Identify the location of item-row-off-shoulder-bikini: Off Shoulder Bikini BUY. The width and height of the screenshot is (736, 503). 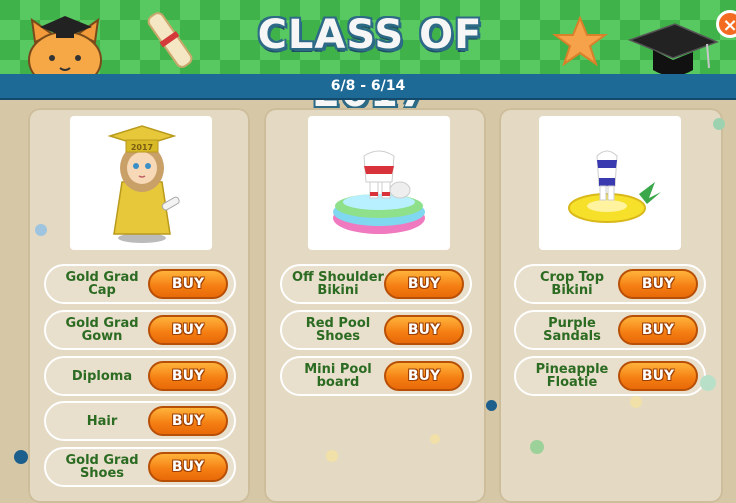
(376, 284).